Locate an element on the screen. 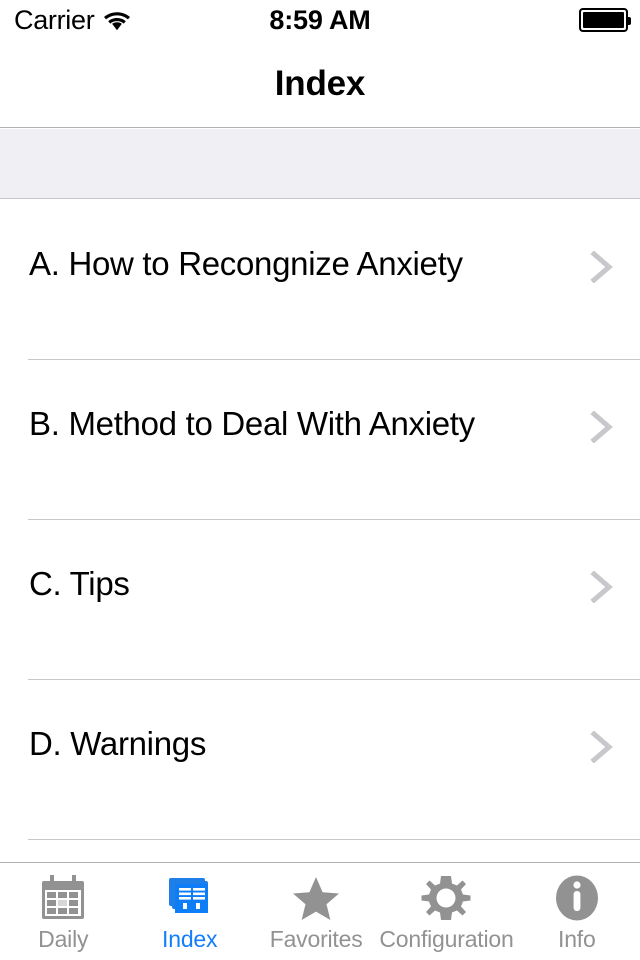 Image resolution: width=640 pixels, height=960 pixels. tab-favorites: Favorites is located at coordinates (316, 911).